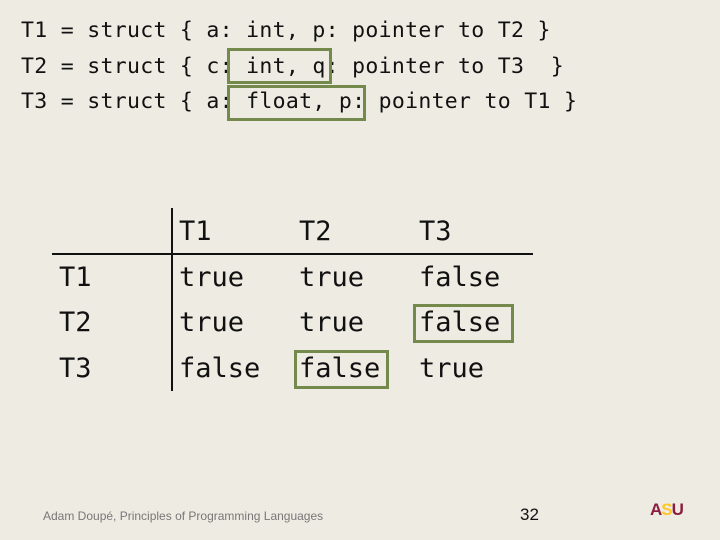  I want to click on column-header: T2, so click(315, 231).